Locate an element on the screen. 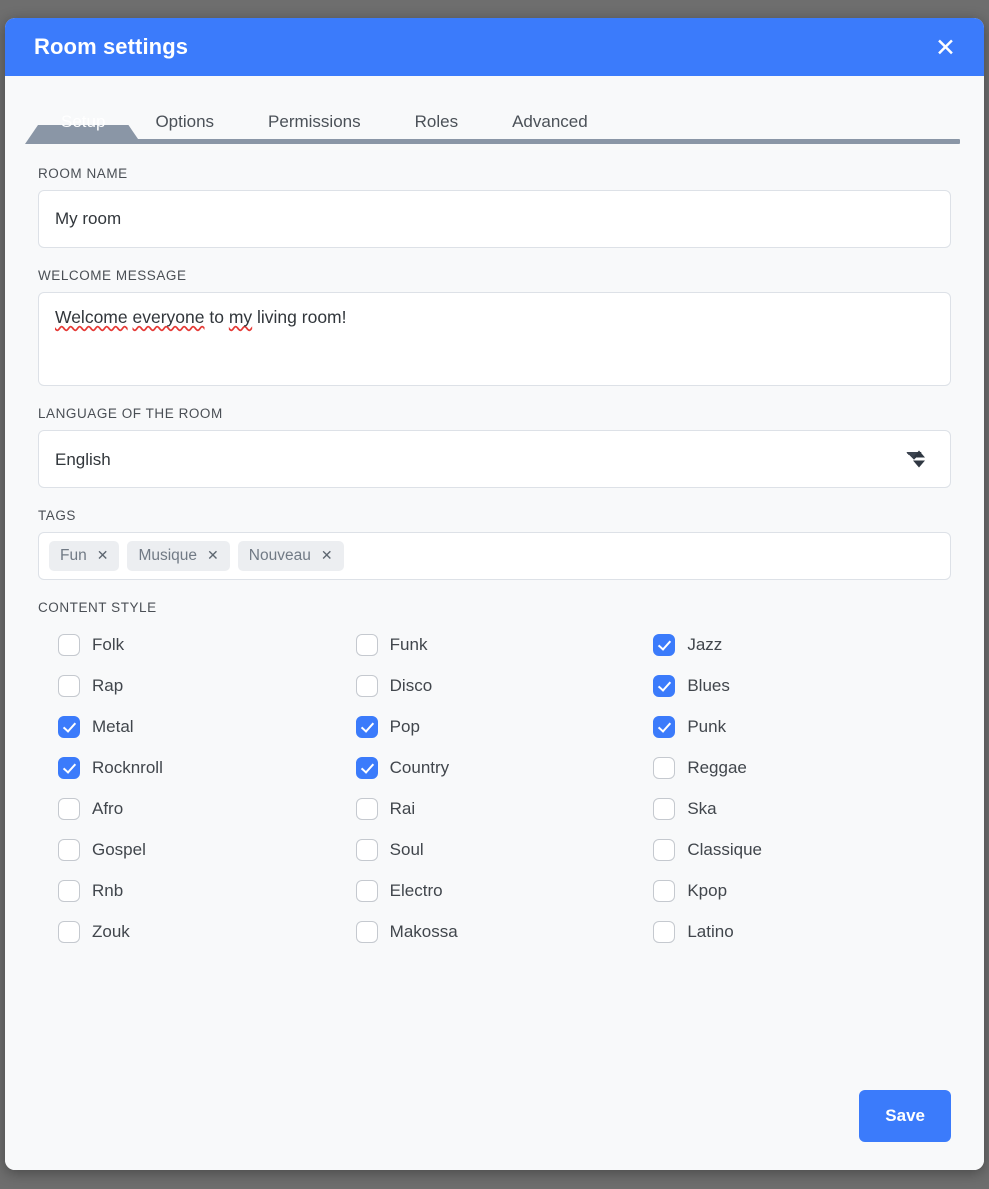  content-style-option-pop: Pop is located at coordinates (504, 726).